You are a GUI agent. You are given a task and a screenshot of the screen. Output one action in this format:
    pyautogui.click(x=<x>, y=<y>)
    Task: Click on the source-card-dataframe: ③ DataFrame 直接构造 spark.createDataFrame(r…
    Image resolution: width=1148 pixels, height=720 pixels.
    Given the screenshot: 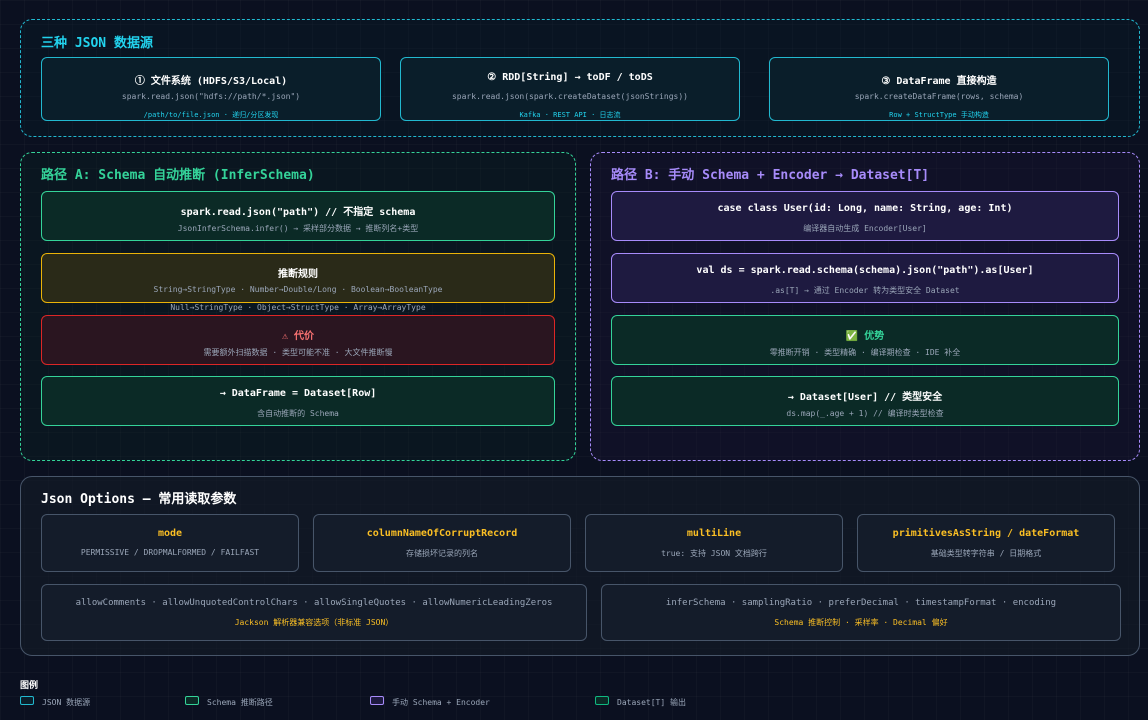 What is the action you would take?
    pyautogui.click(x=939, y=89)
    